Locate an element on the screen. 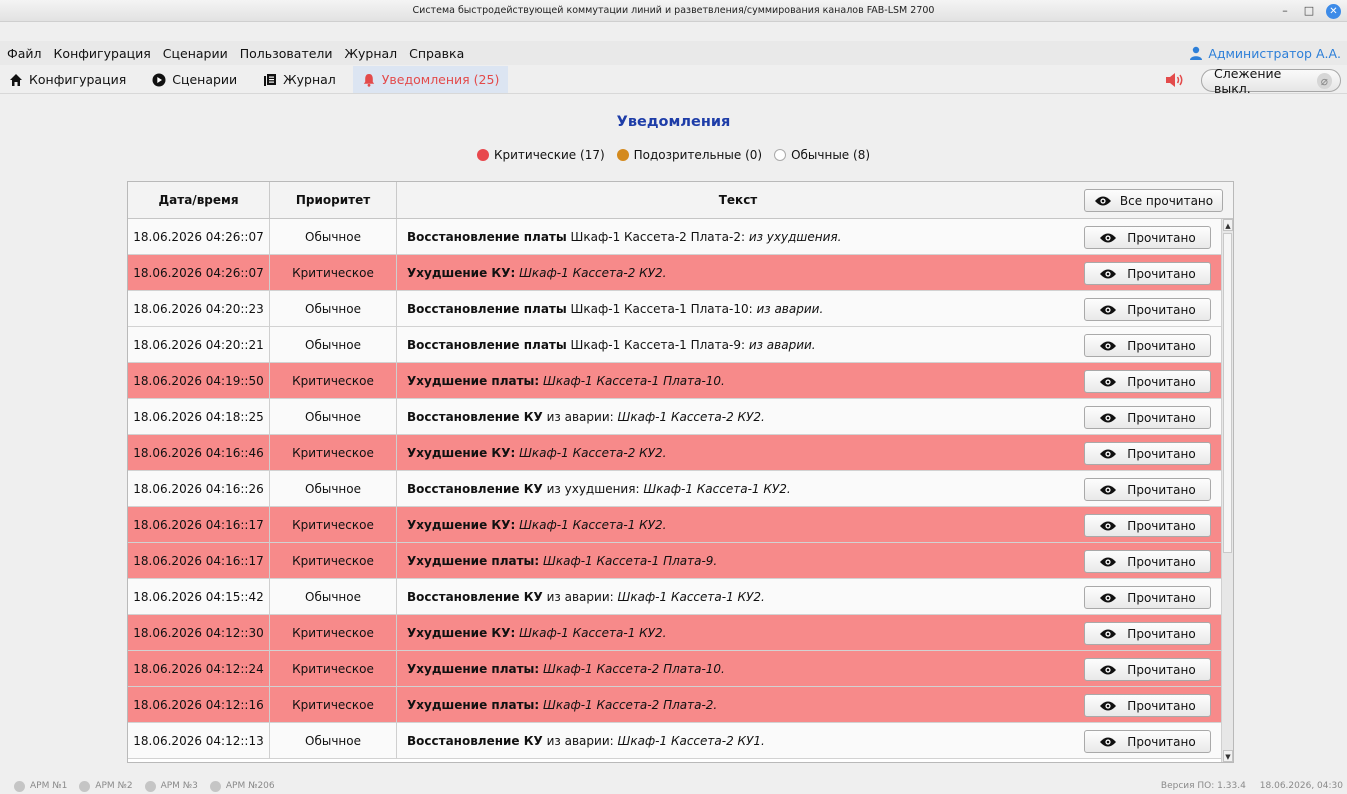 The height and width of the screenshot is (794, 1347). event-title: Ухудшение платы: is located at coordinates (473, 561).